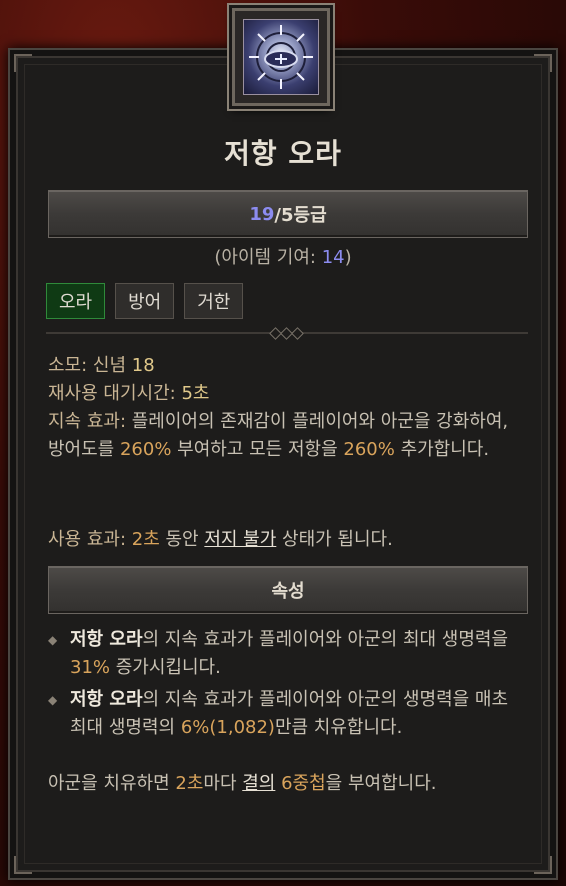  I want to click on tag-aura: 오라, so click(76, 301).